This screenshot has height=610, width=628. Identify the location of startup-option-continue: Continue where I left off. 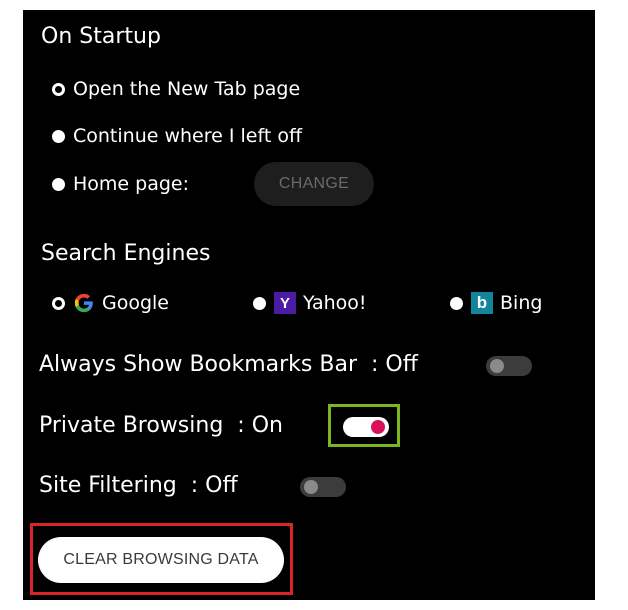
(177, 136).